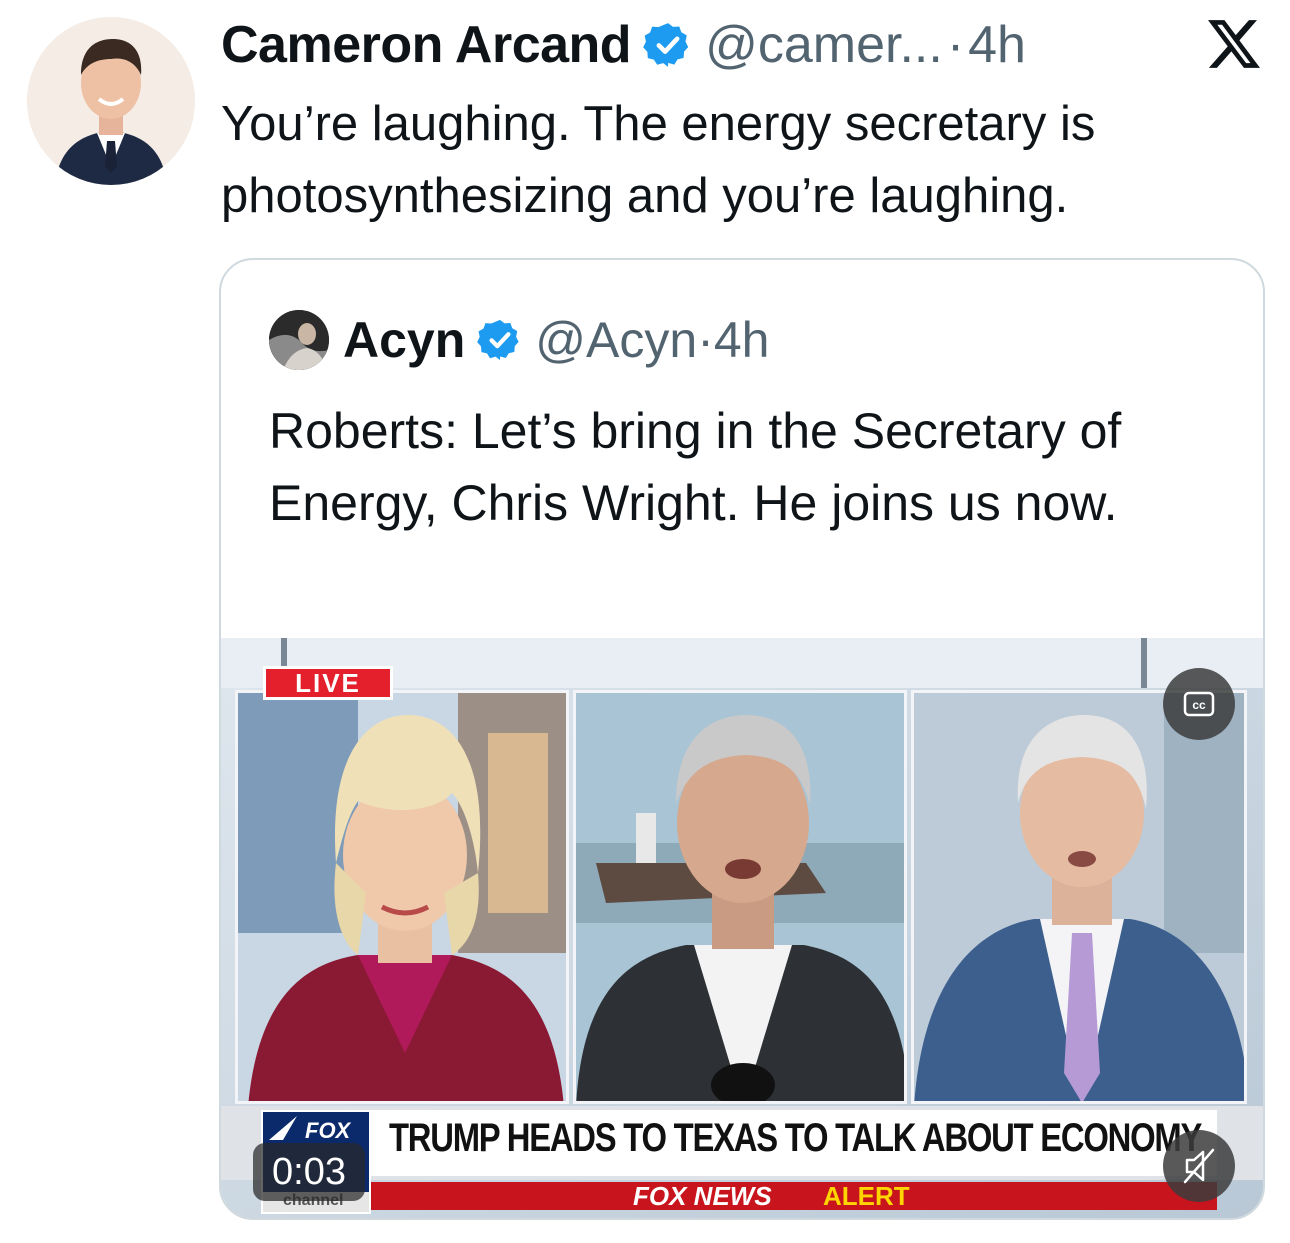 This screenshot has height=1243, width=1290. I want to click on mute-button, so click(1199, 1166).